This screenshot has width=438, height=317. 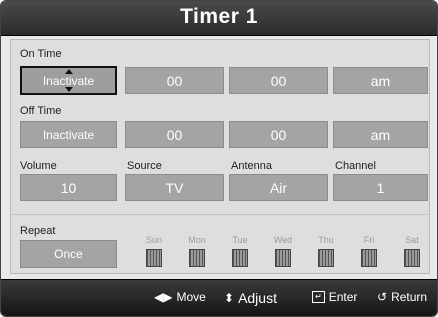 What do you see at coordinates (369, 240) in the screenshot?
I see `day-label: Fri` at bounding box center [369, 240].